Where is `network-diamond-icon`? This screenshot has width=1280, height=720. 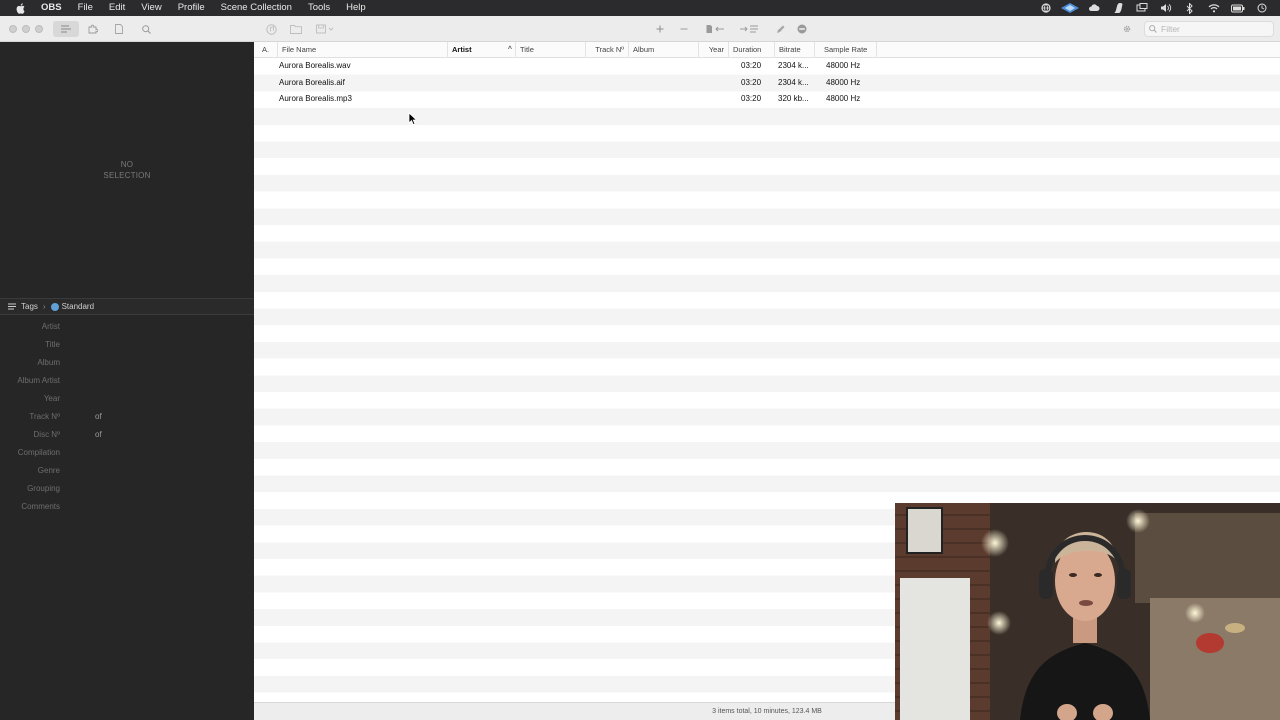
network-diamond-icon is located at coordinates (1070, 8).